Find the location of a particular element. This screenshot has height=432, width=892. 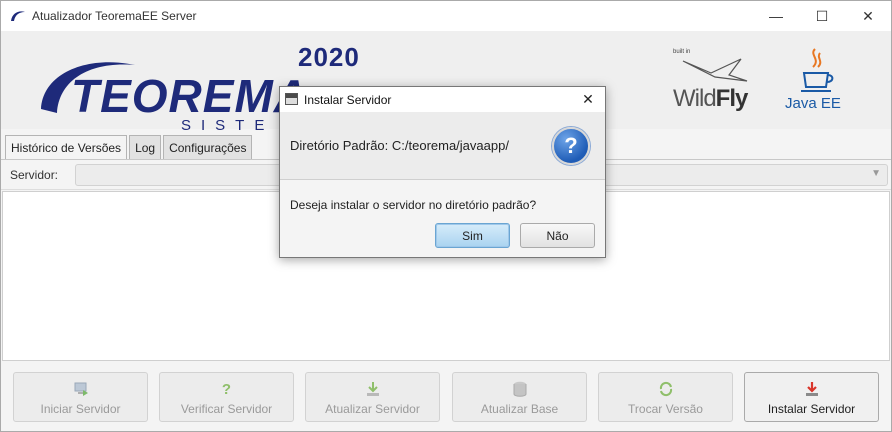

dialog-header: Diretório Padrão: C:/teorema/javaapp/ ? is located at coordinates (442, 146).